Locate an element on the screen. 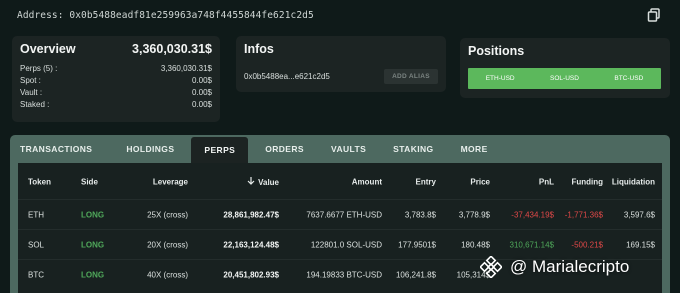 The width and height of the screenshot is (680, 293). cell-leverage: 40X (cross) is located at coordinates (167, 274).